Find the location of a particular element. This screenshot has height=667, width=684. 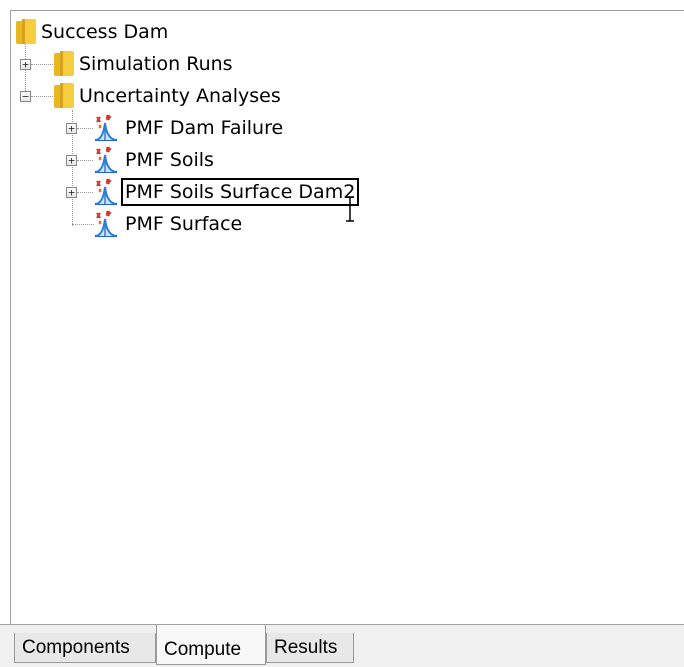

tree-node-pmf-surface: PMF Surface is located at coordinates (168, 224).